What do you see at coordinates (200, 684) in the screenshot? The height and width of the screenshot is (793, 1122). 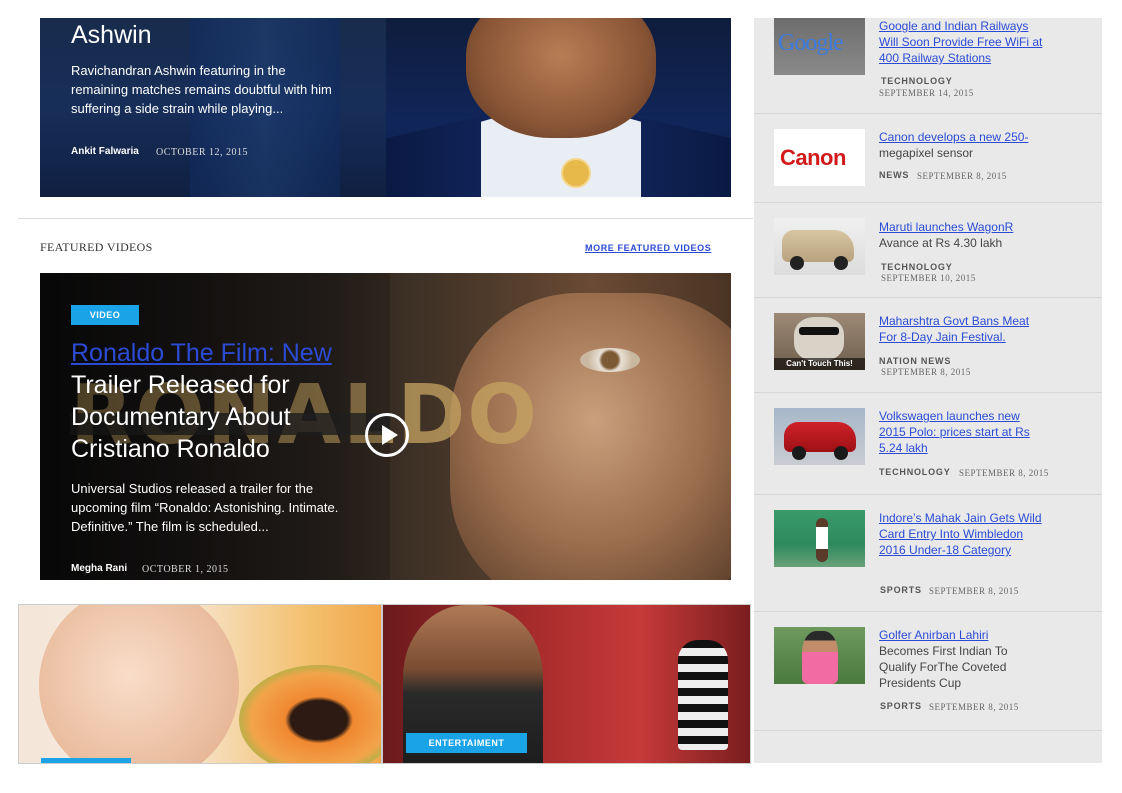 I see `lifestyle-card` at bounding box center [200, 684].